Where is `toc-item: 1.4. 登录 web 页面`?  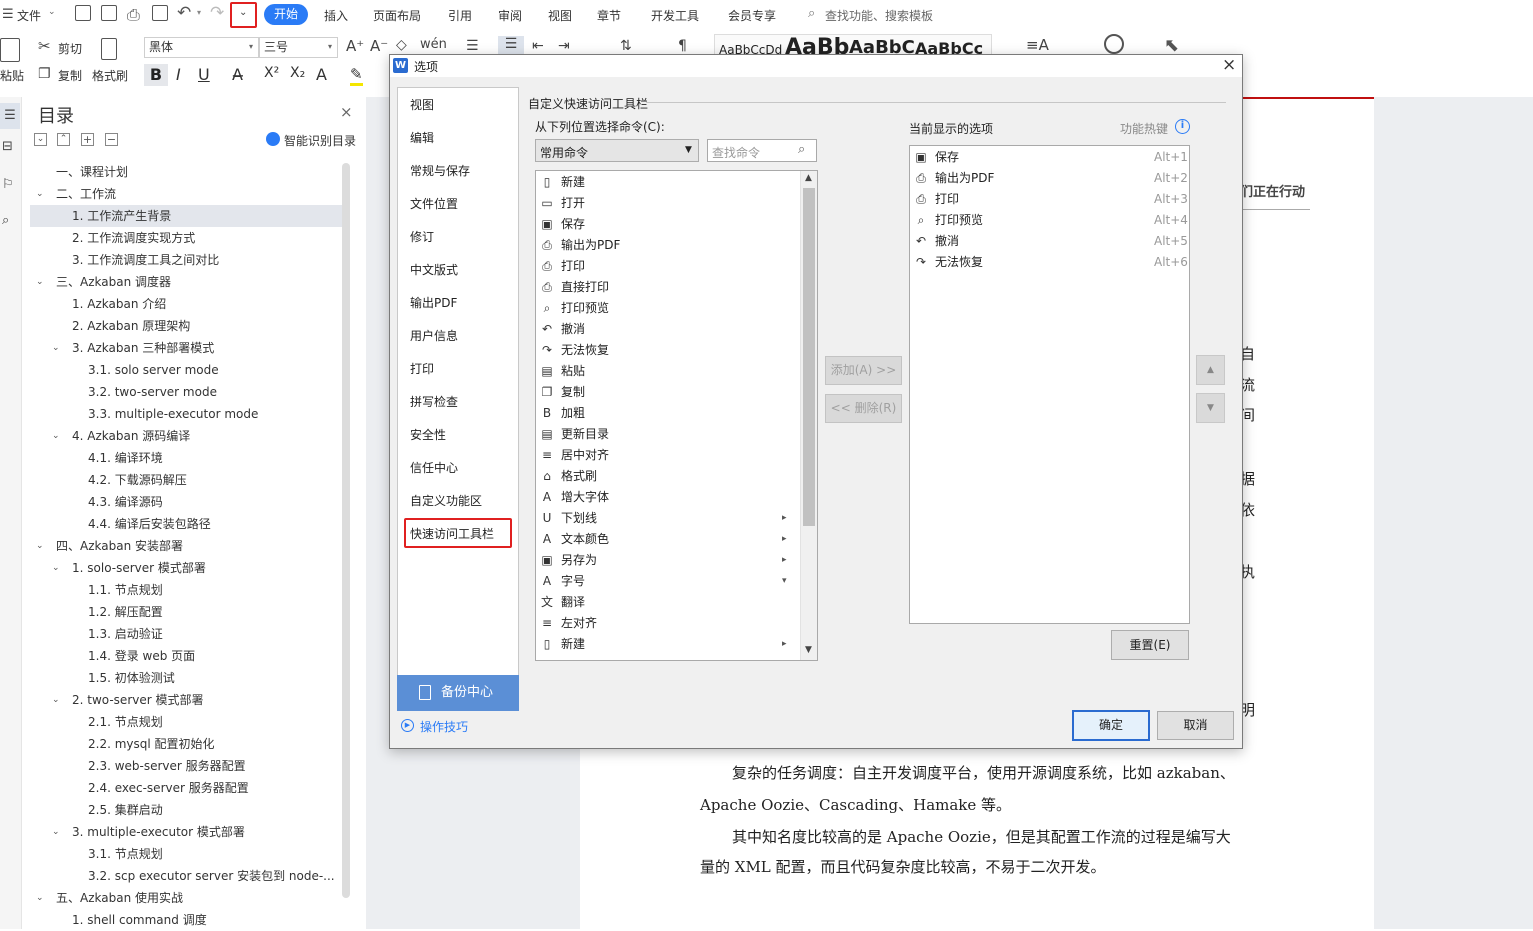 toc-item: 1.4. 登录 web 页面 is located at coordinates (190, 656).